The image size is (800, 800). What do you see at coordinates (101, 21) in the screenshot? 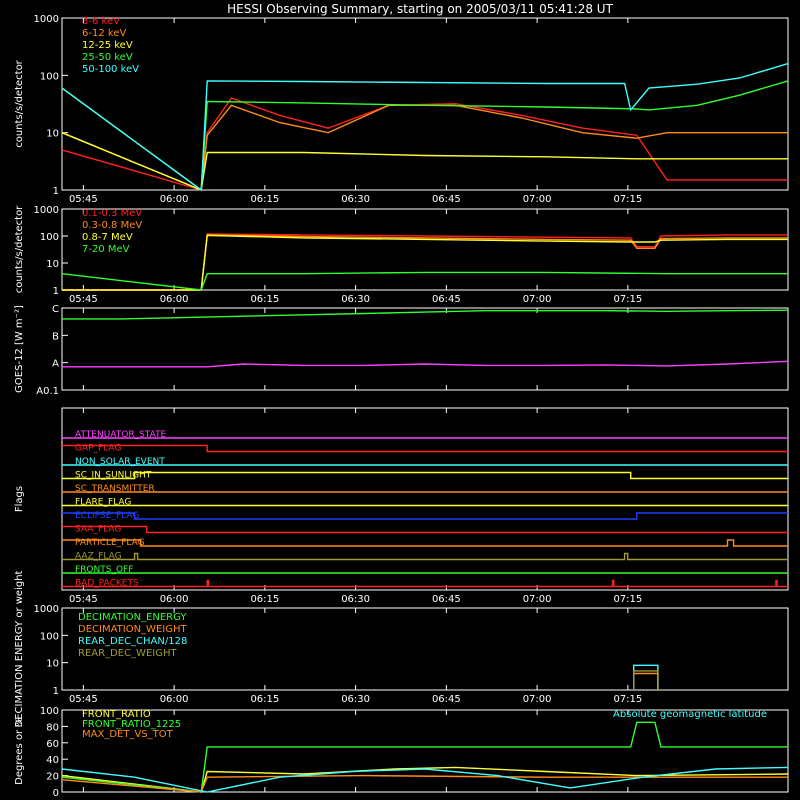
I see `lowE-legend-0: 3-6 keV` at bounding box center [101, 21].